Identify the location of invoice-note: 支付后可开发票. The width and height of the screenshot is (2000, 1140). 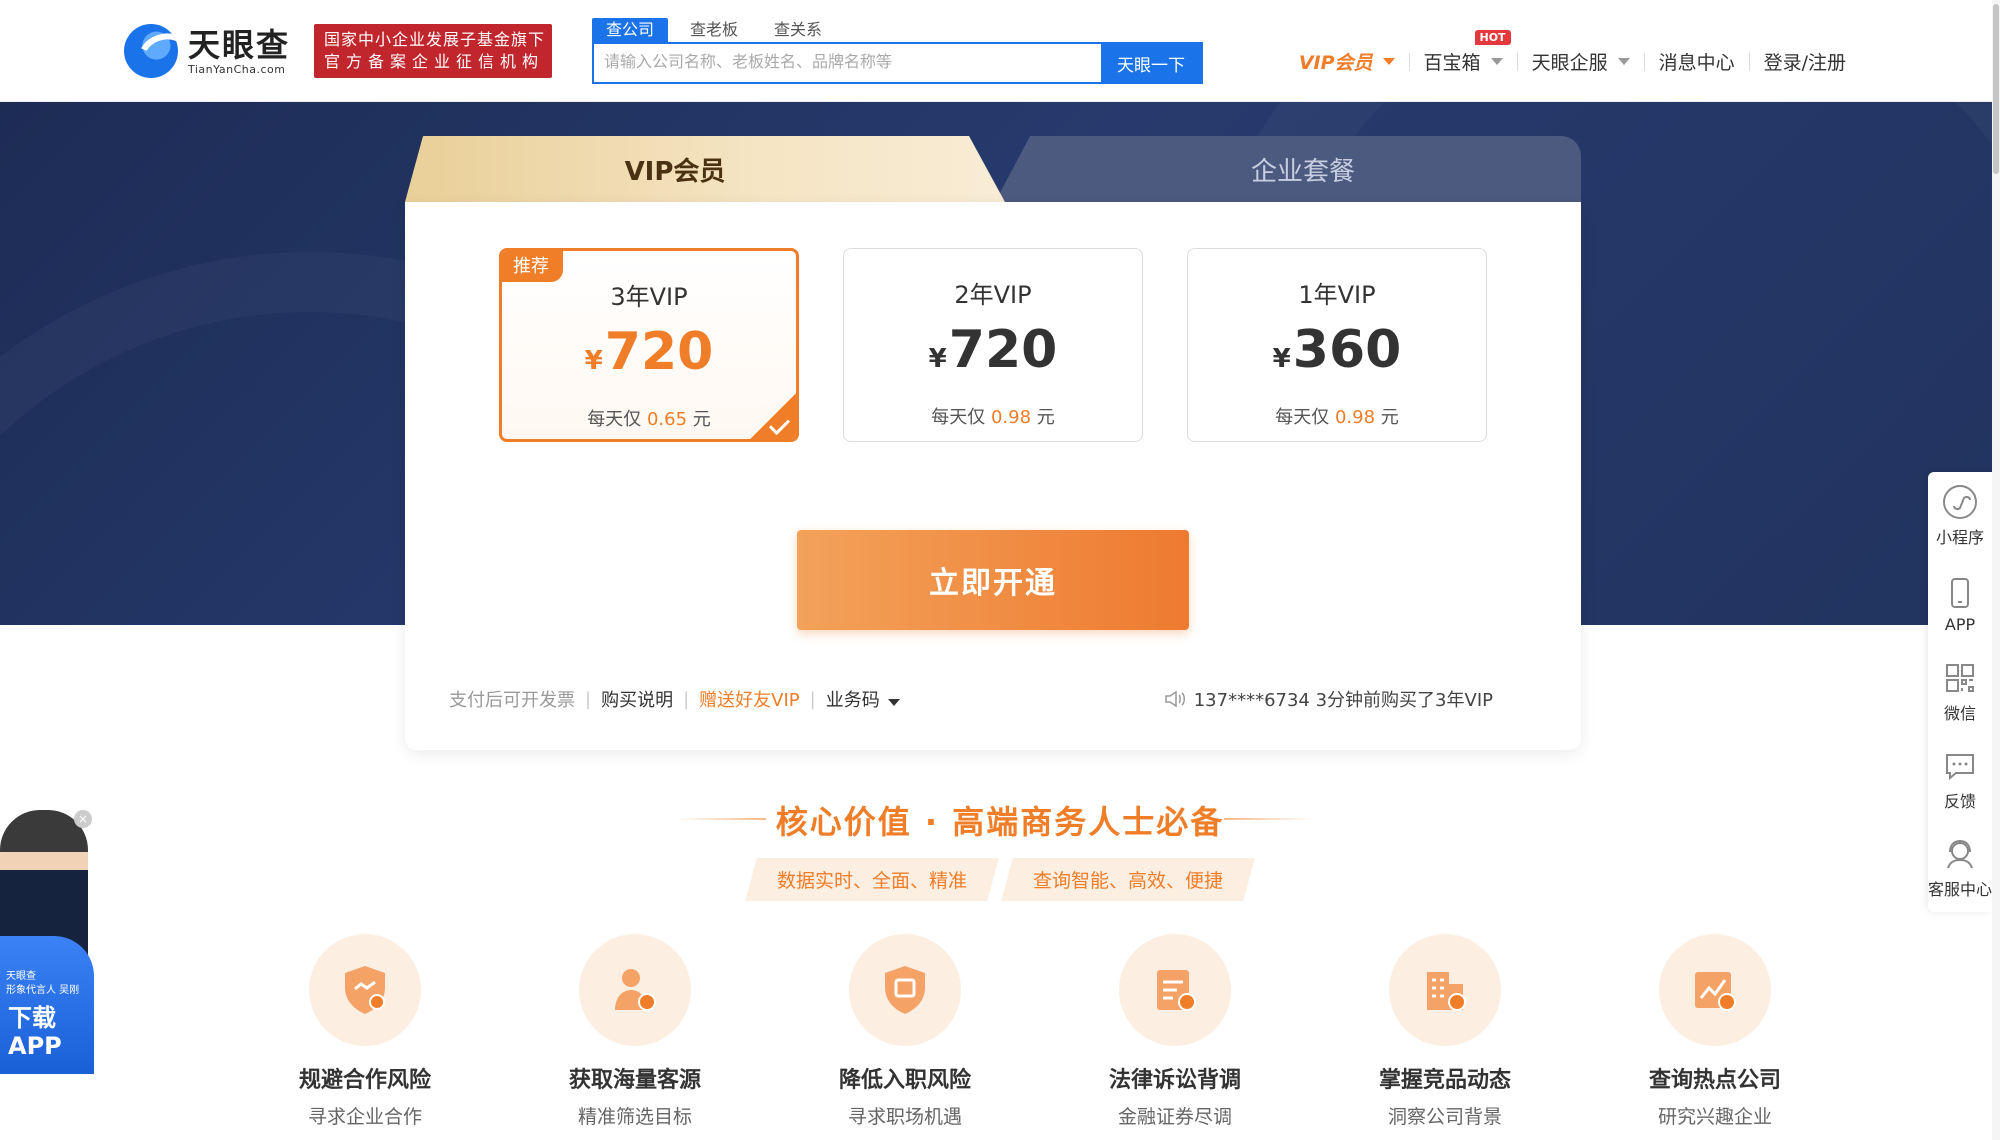
(512, 700).